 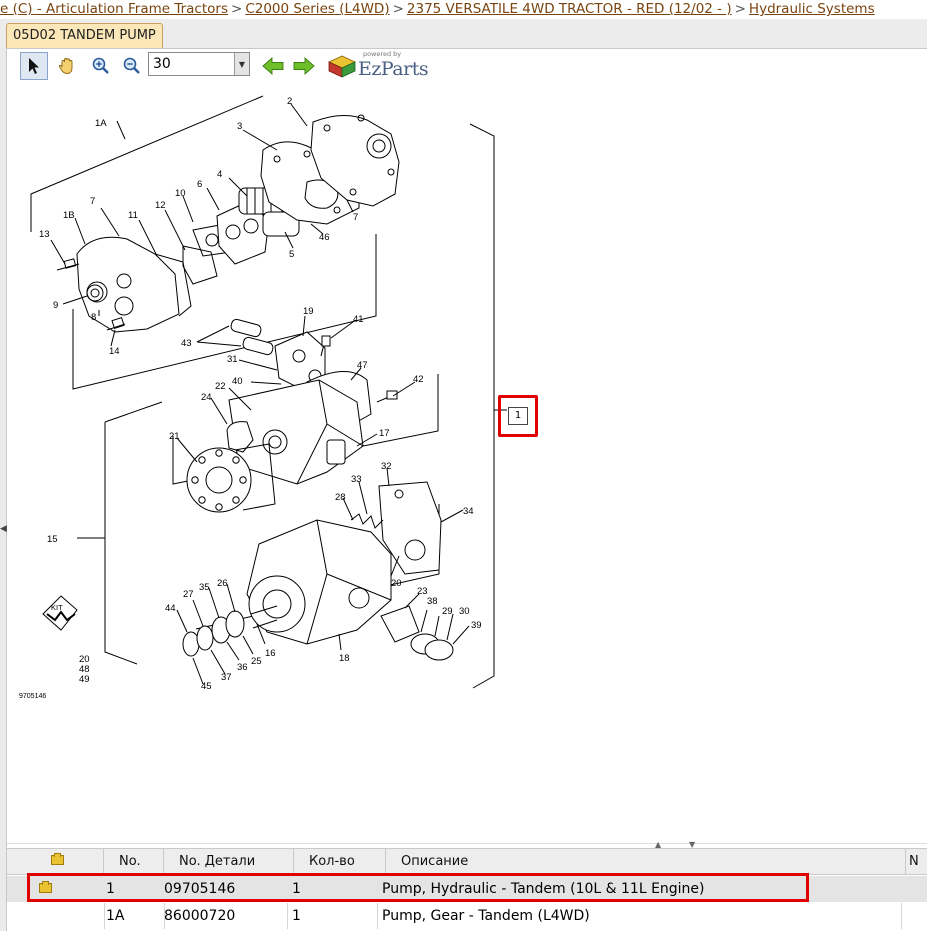 I want to click on arrow-right-icon, so click(x=304, y=66).